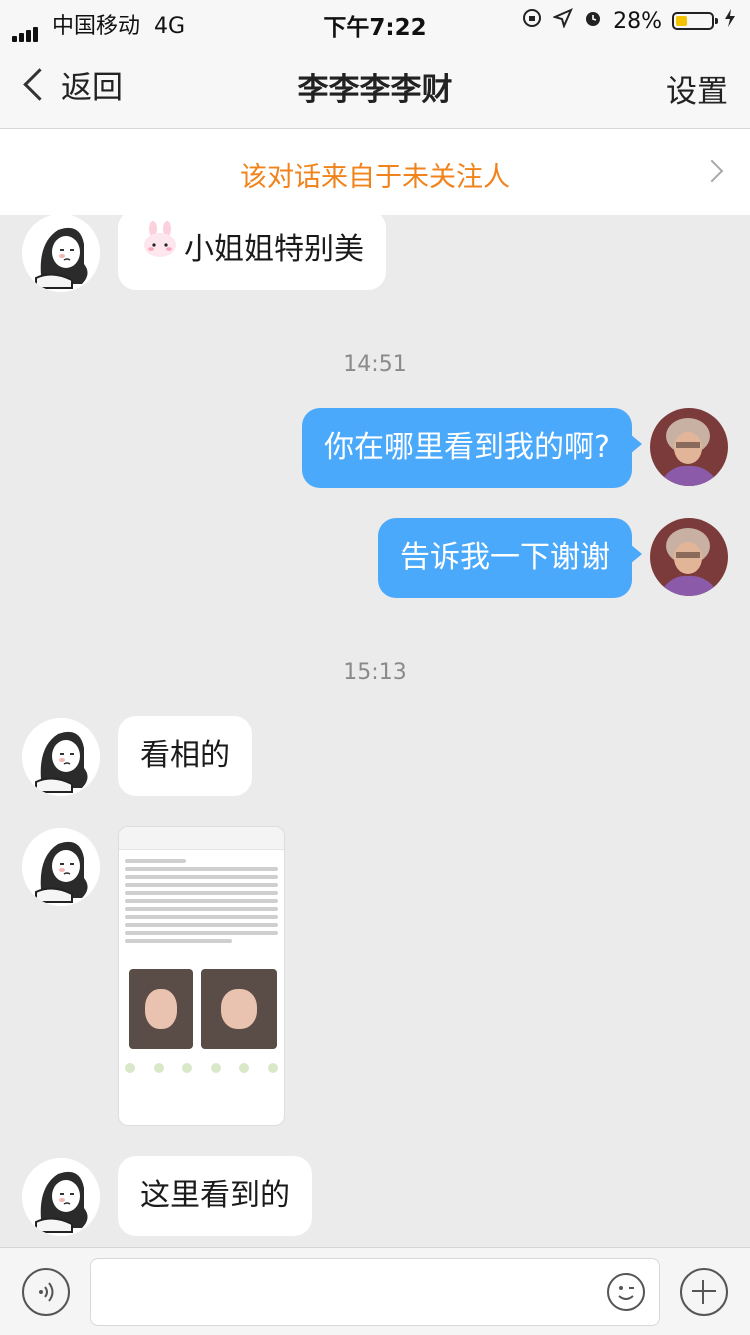 The image size is (750, 1335). Describe the element at coordinates (626, 1292) in the screenshot. I see `emoji-icon` at that location.